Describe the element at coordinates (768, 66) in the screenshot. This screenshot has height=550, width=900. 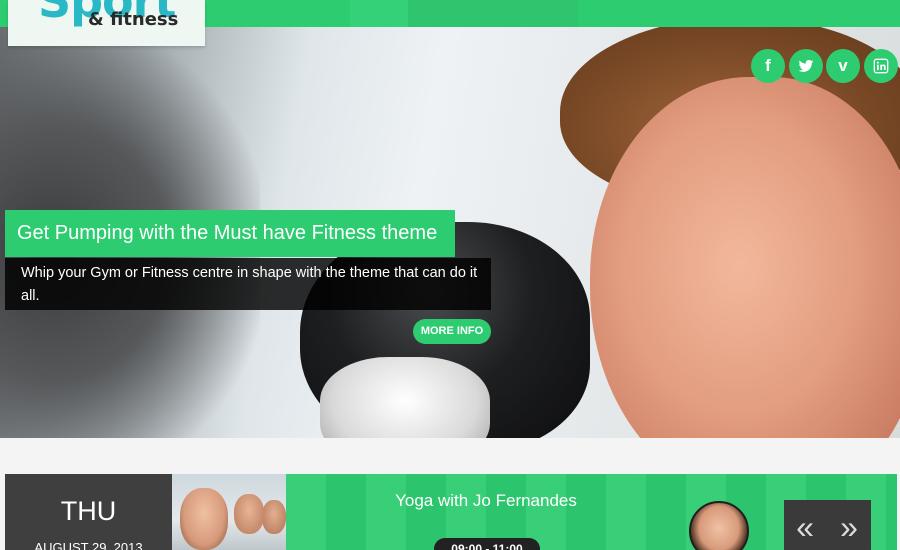
I see `facebook-icon: f` at that location.